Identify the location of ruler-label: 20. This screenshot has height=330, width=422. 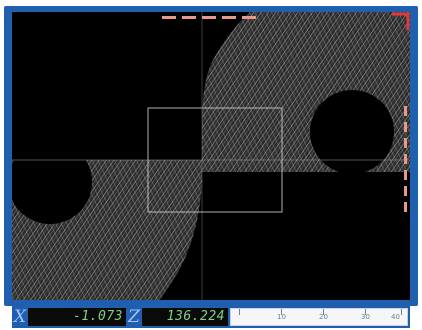
(323, 317).